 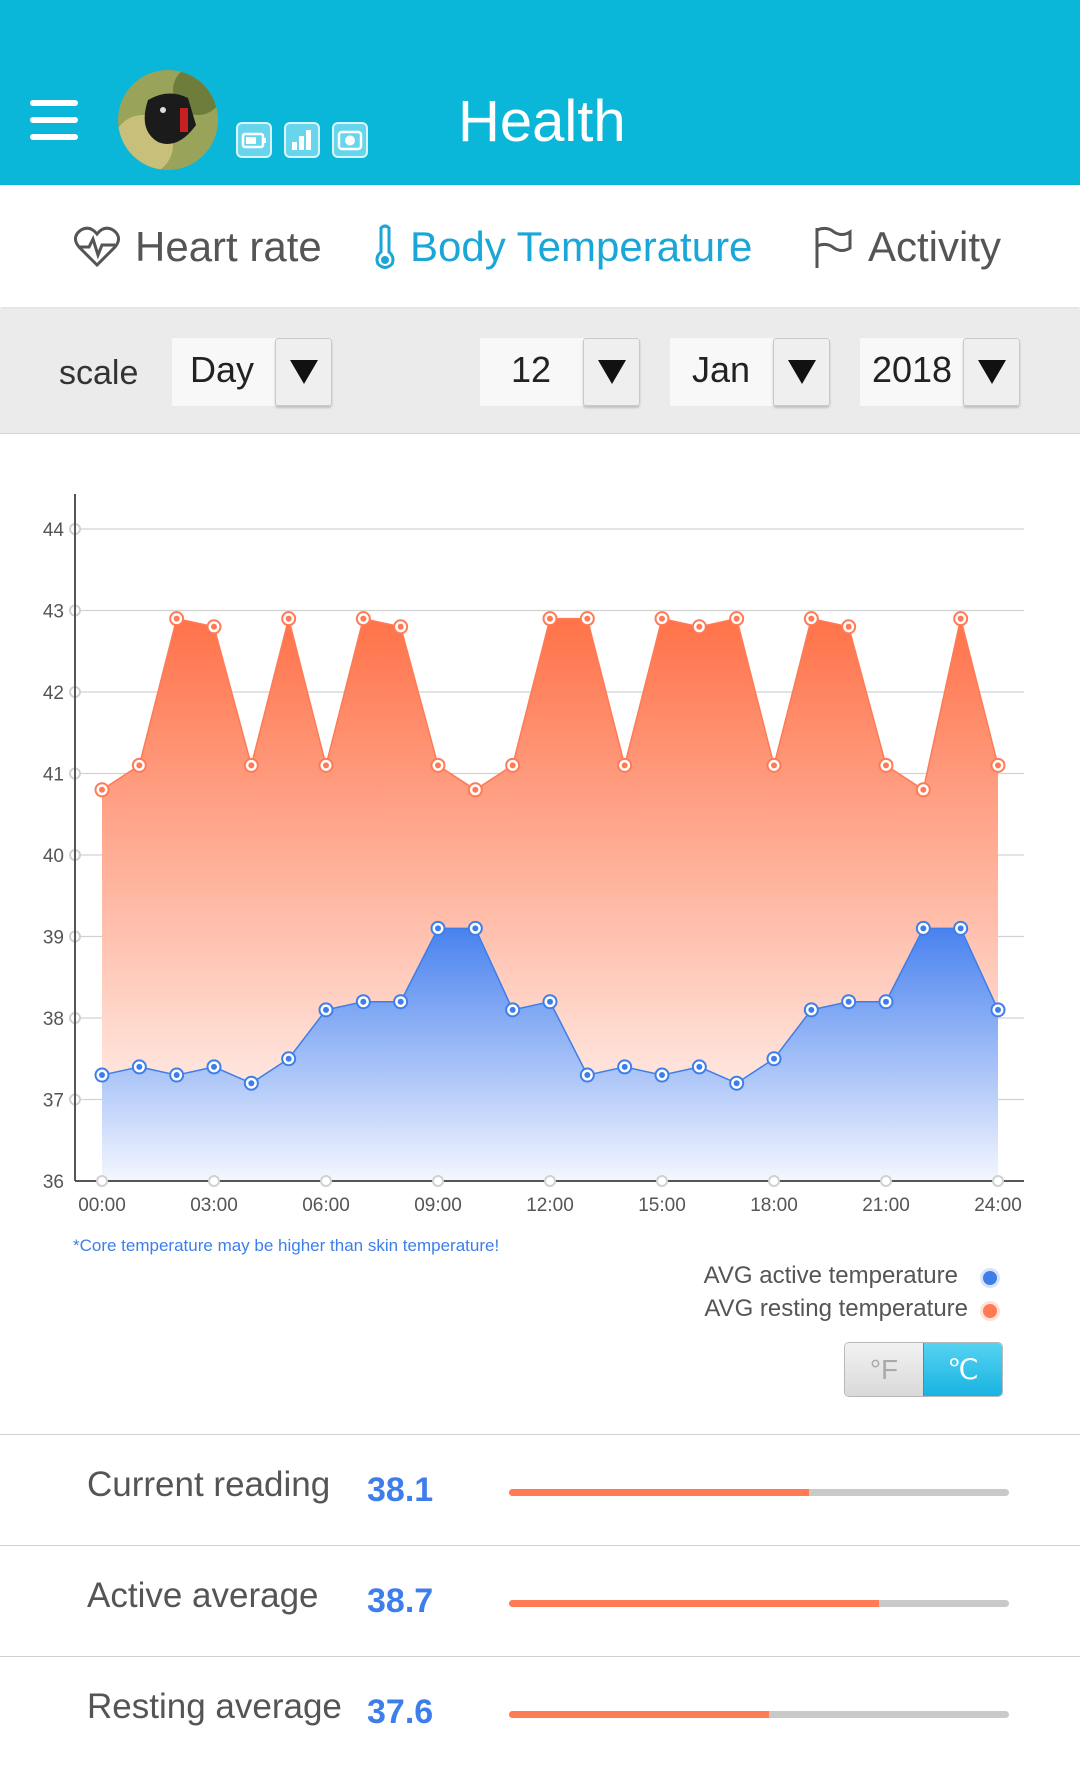 I want to click on stat-label: Resting average, so click(x=214, y=1706).